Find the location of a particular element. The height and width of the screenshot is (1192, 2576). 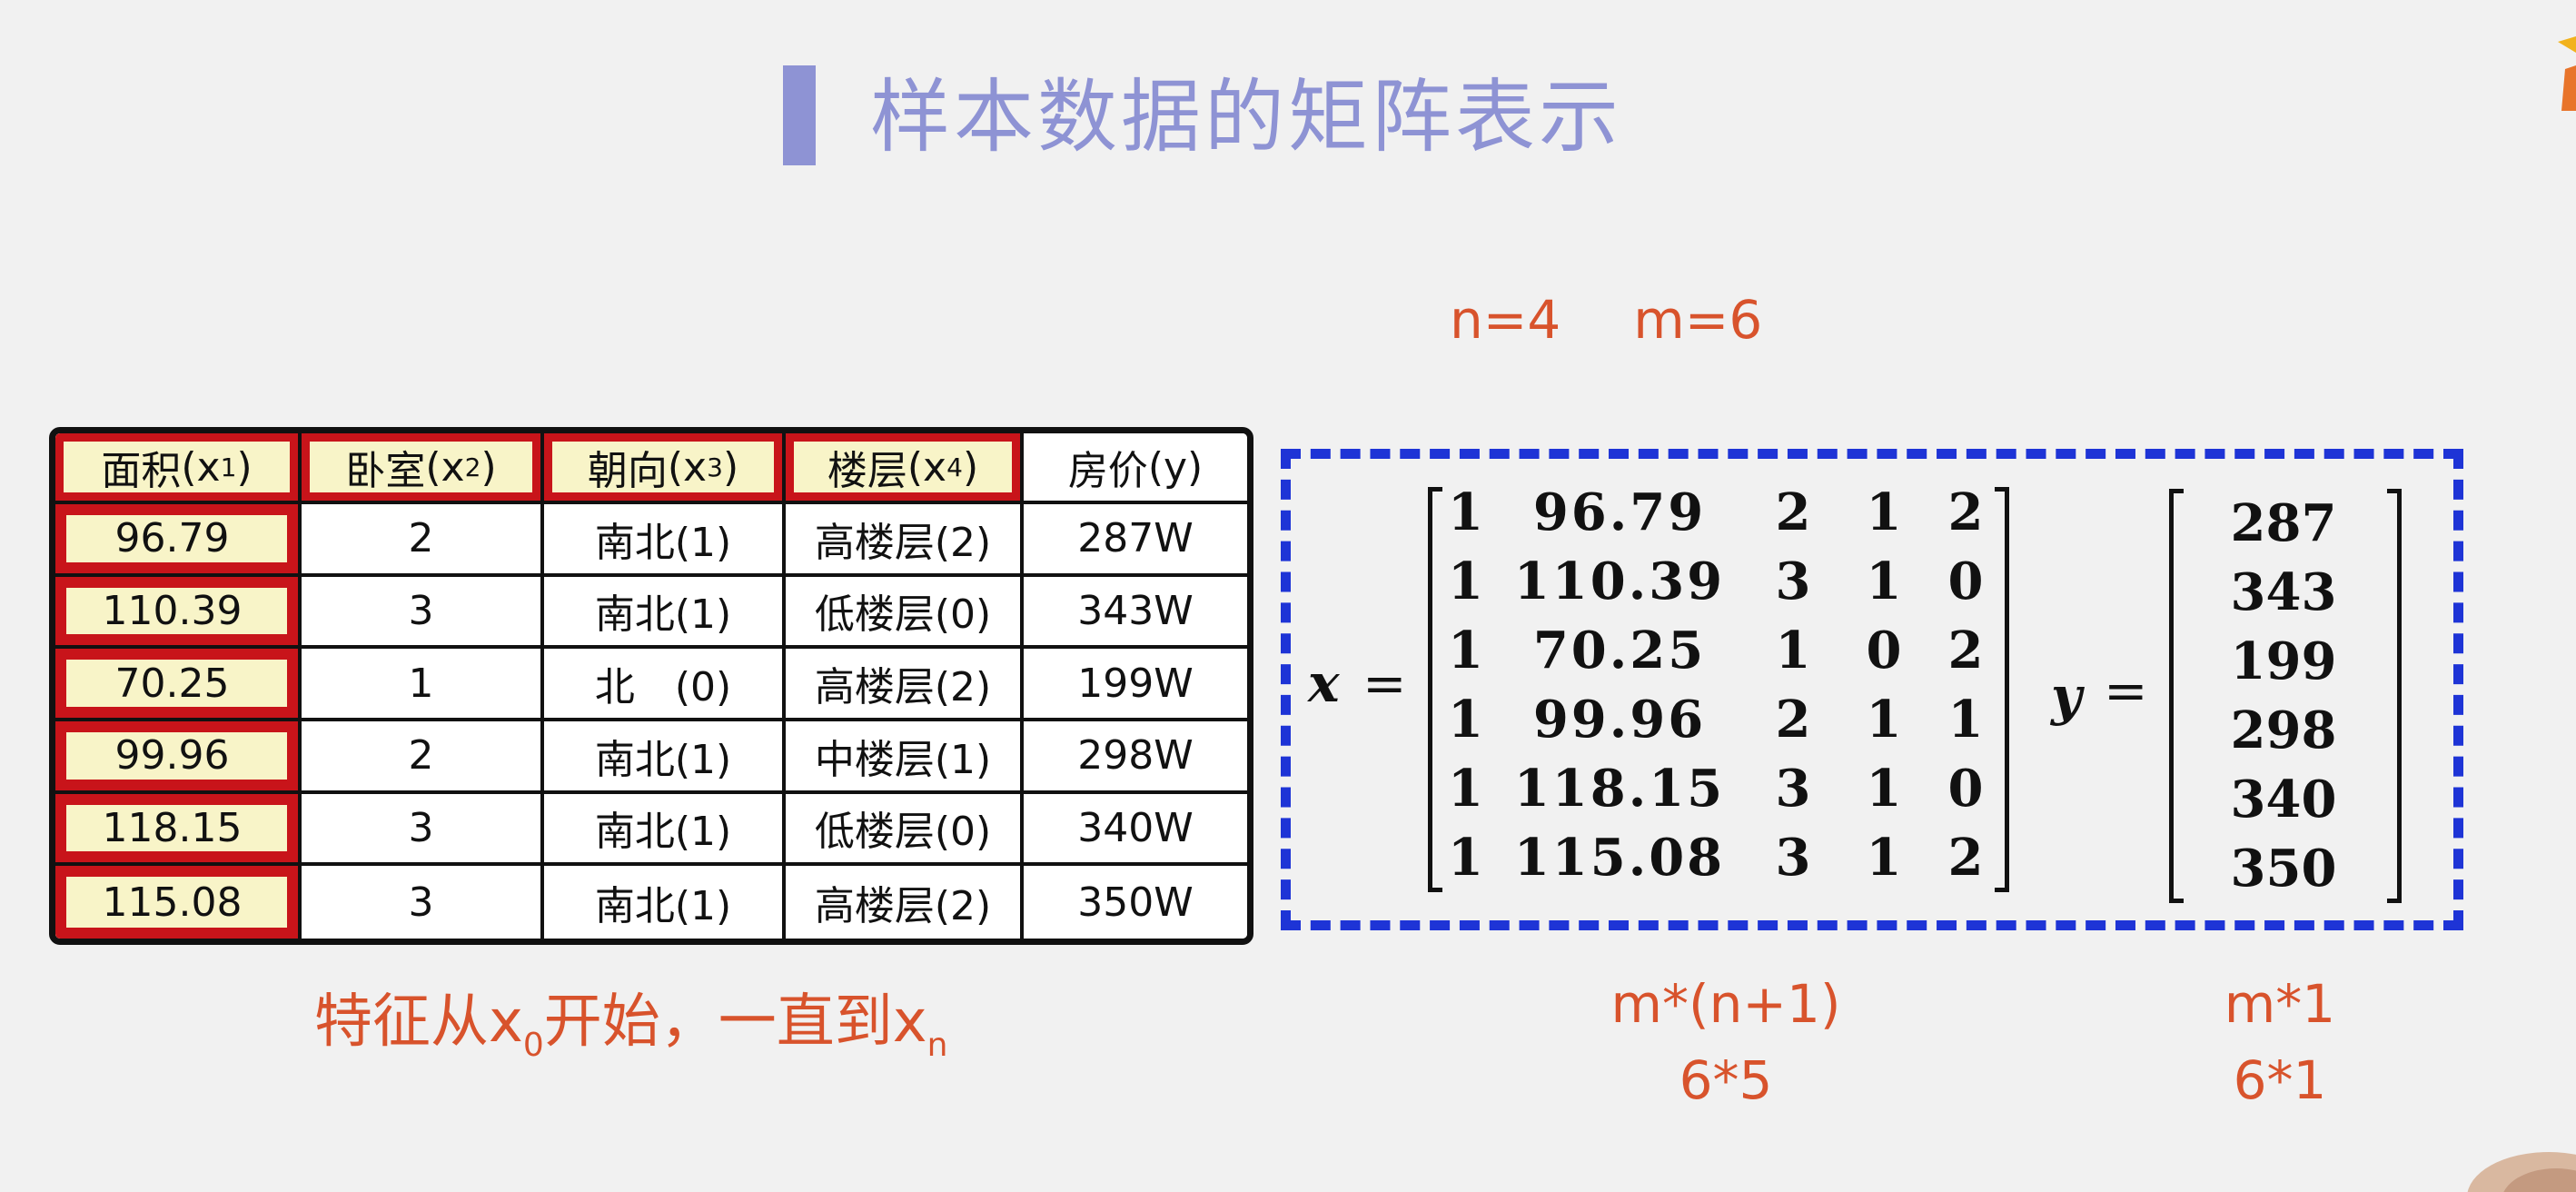

matrix-y-label: y is located at coordinates (2066, 696).